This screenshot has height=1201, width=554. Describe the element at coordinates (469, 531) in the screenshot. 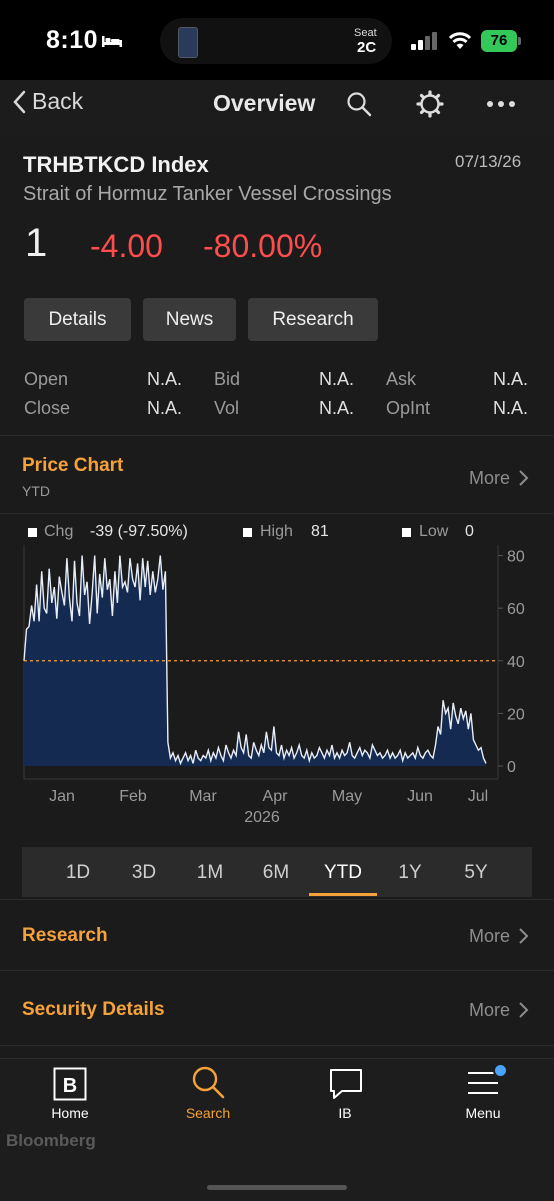

I see `legend-low-value: 0` at that location.